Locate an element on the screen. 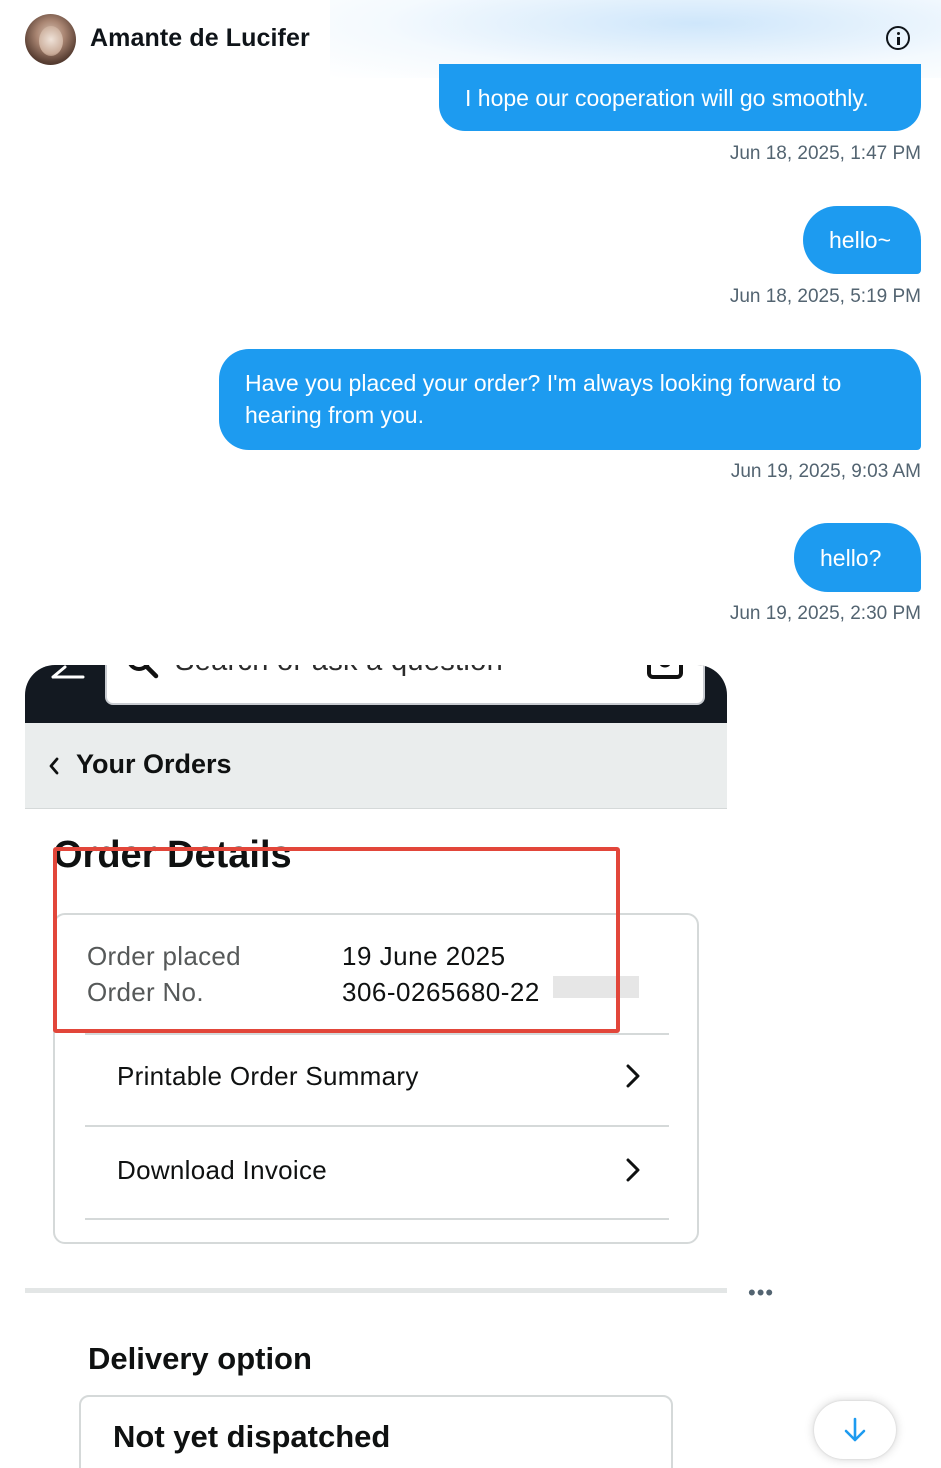 Image resolution: width=941 pixels, height=1468 pixels. message-timestamp: Jun 18, 2025, 1:47 PM is located at coordinates (825, 153).